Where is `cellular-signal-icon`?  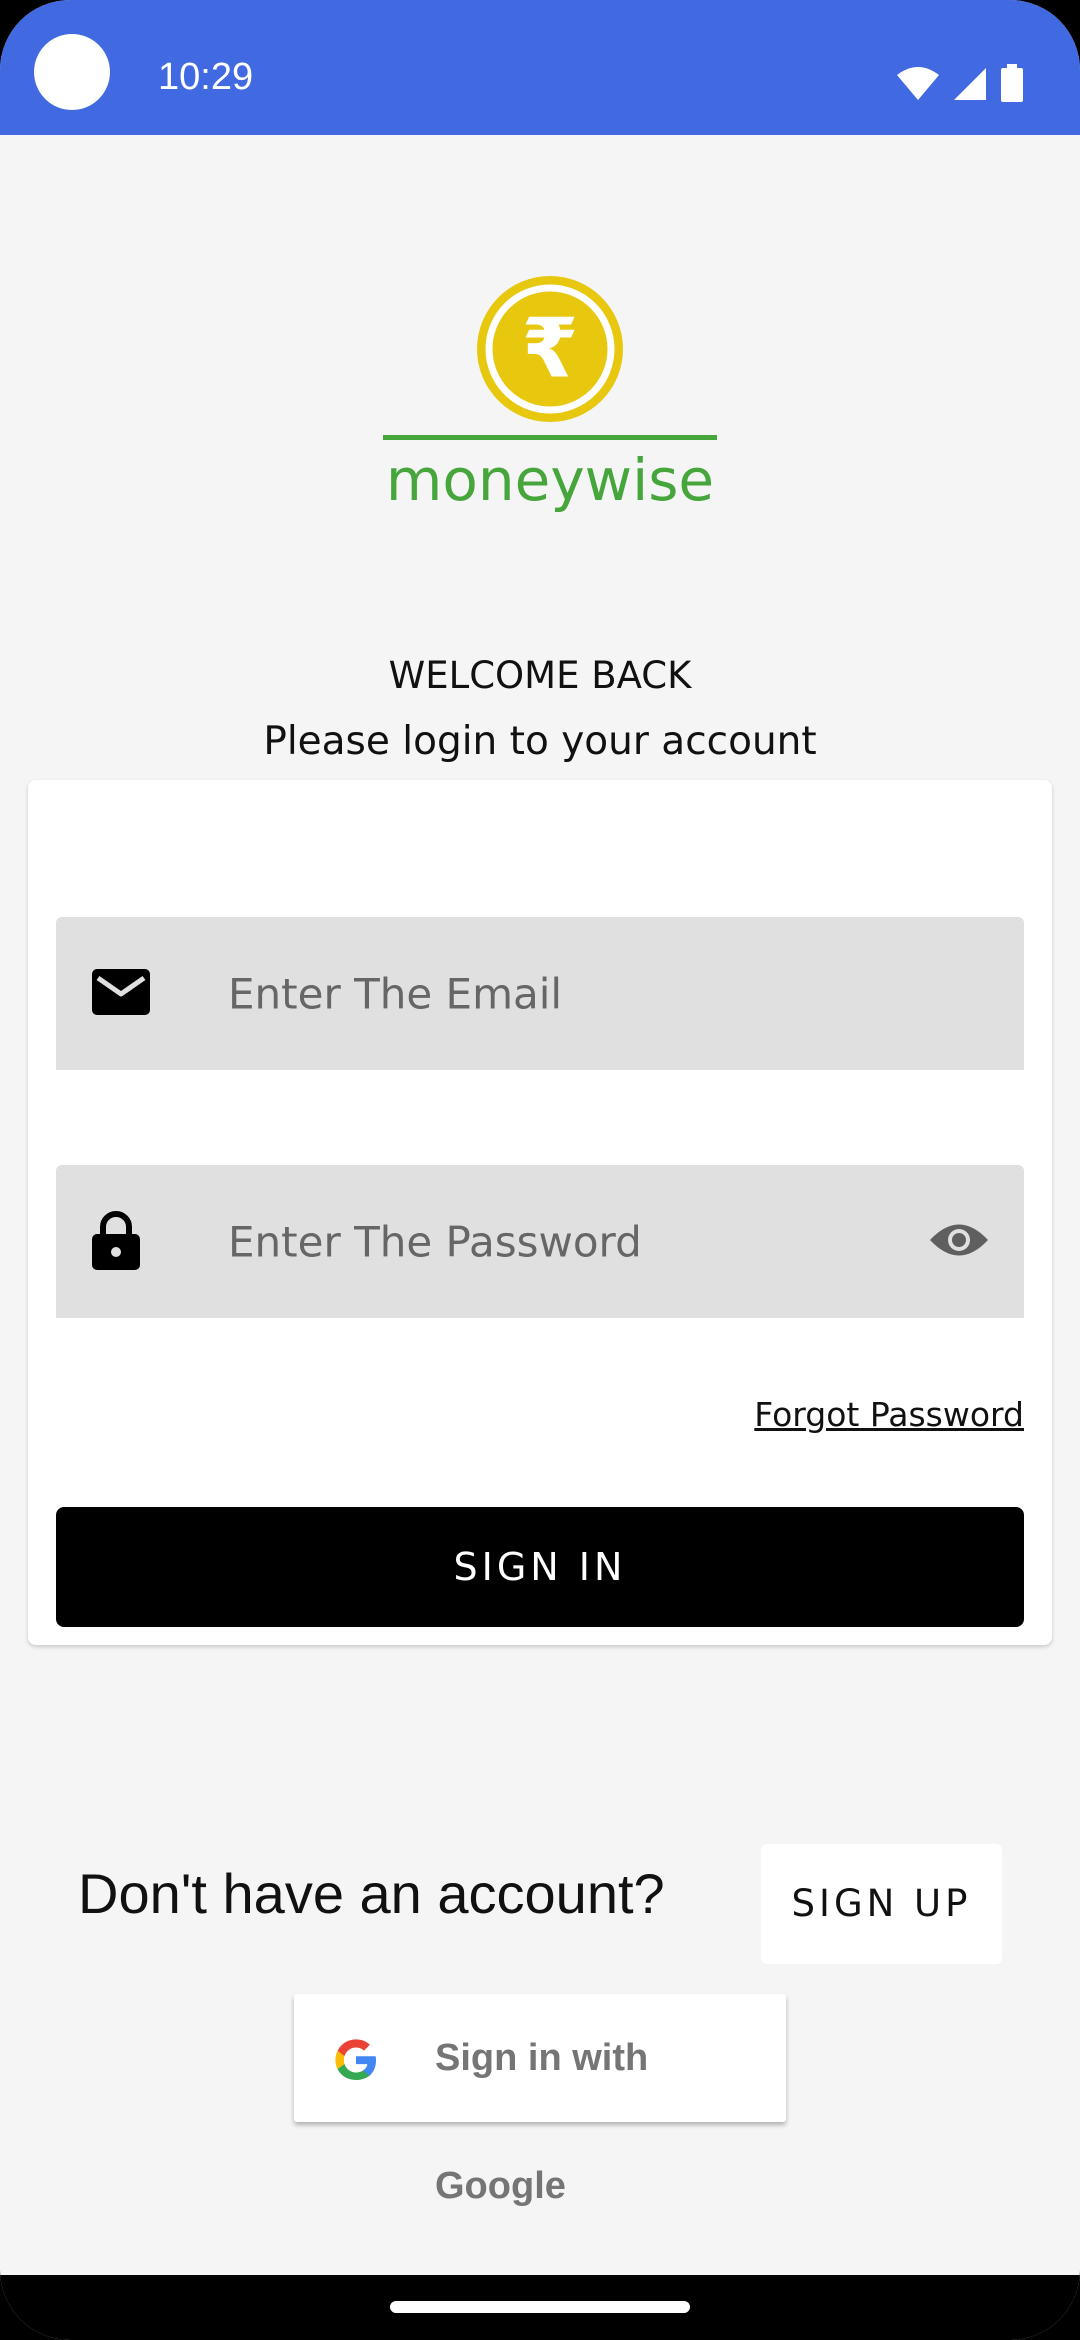
cellular-signal-icon is located at coordinates (970, 84).